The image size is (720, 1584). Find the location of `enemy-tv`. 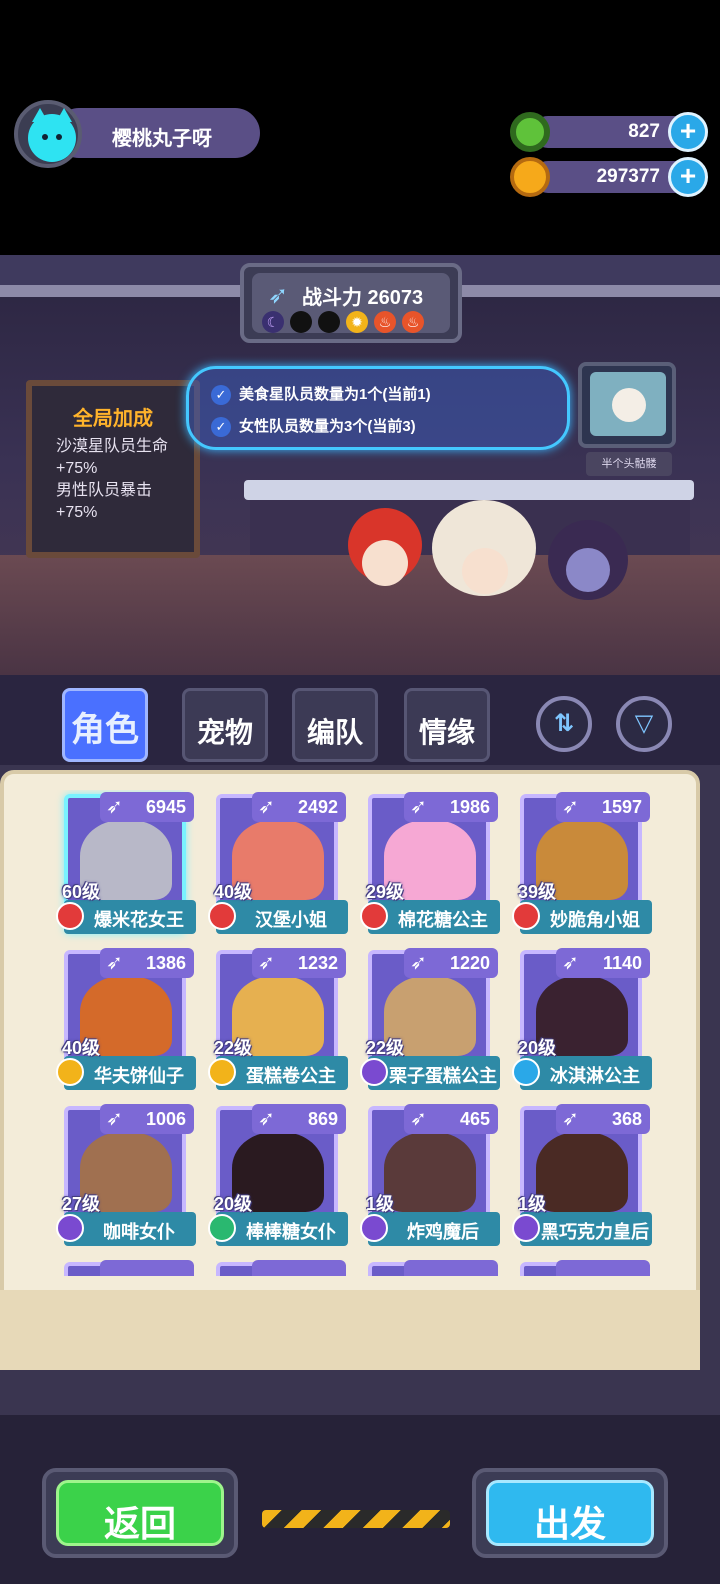

enemy-tv is located at coordinates (627, 405).